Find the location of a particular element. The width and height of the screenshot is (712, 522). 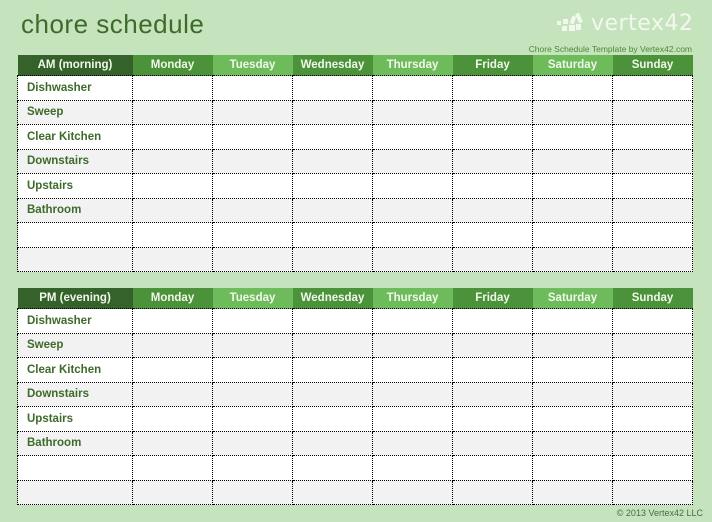

chore-name-cell: Bathroom is located at coordinates (75, 210).